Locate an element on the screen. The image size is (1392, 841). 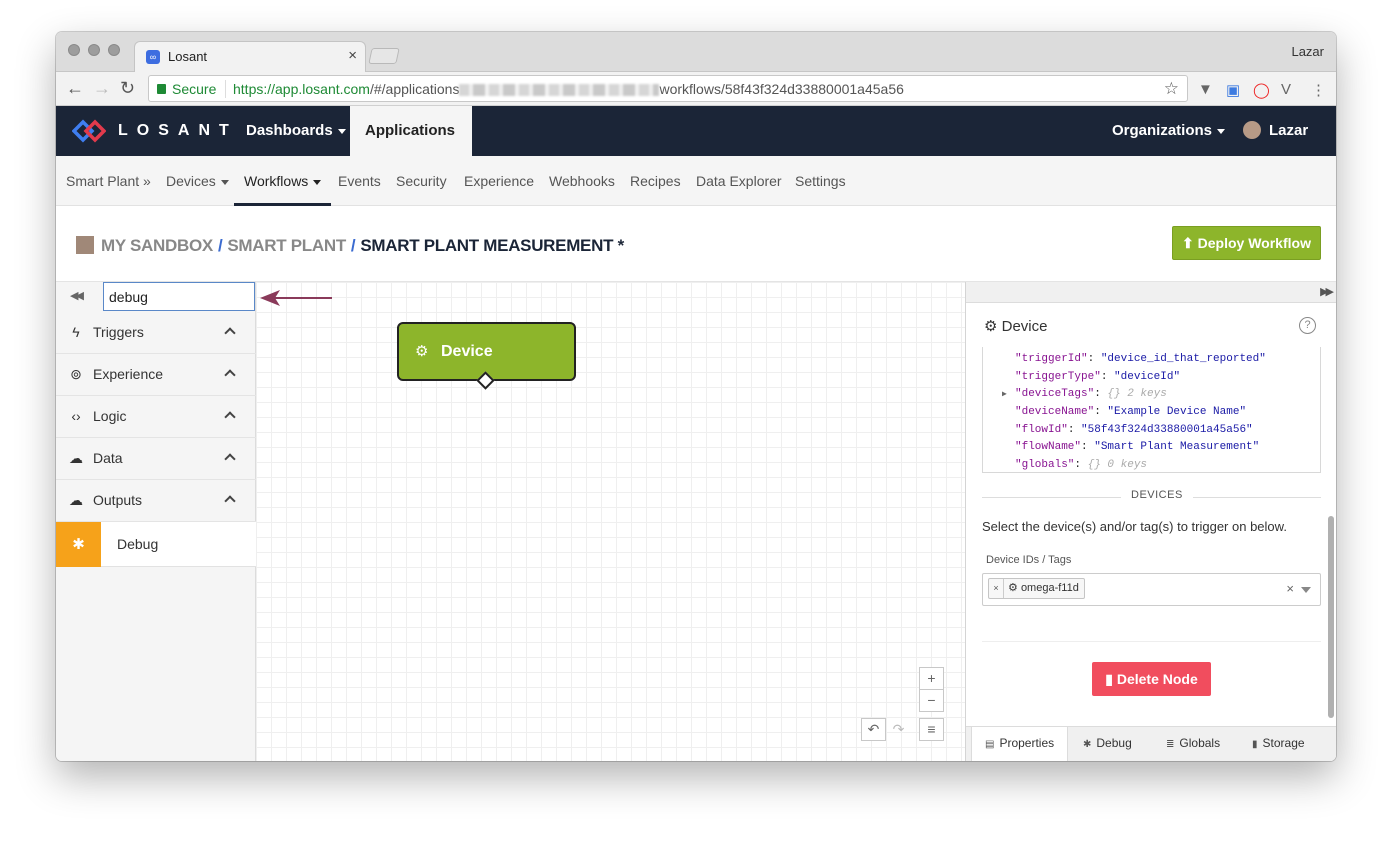
logo-wordmark: LOSANT is located at coordinates (178, 130).